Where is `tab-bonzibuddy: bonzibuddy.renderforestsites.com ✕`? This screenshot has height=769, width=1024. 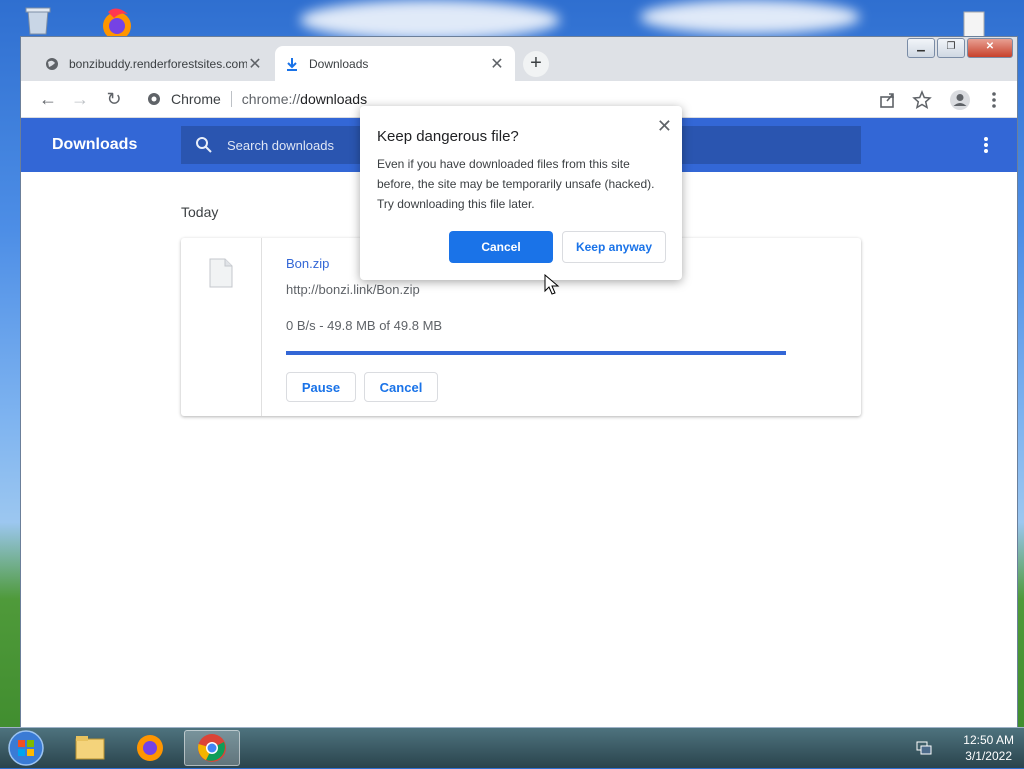
tab-bonzibuddy: bonzibuddy.renderforestsites.com ✕ is located at coordinates (154, 63).